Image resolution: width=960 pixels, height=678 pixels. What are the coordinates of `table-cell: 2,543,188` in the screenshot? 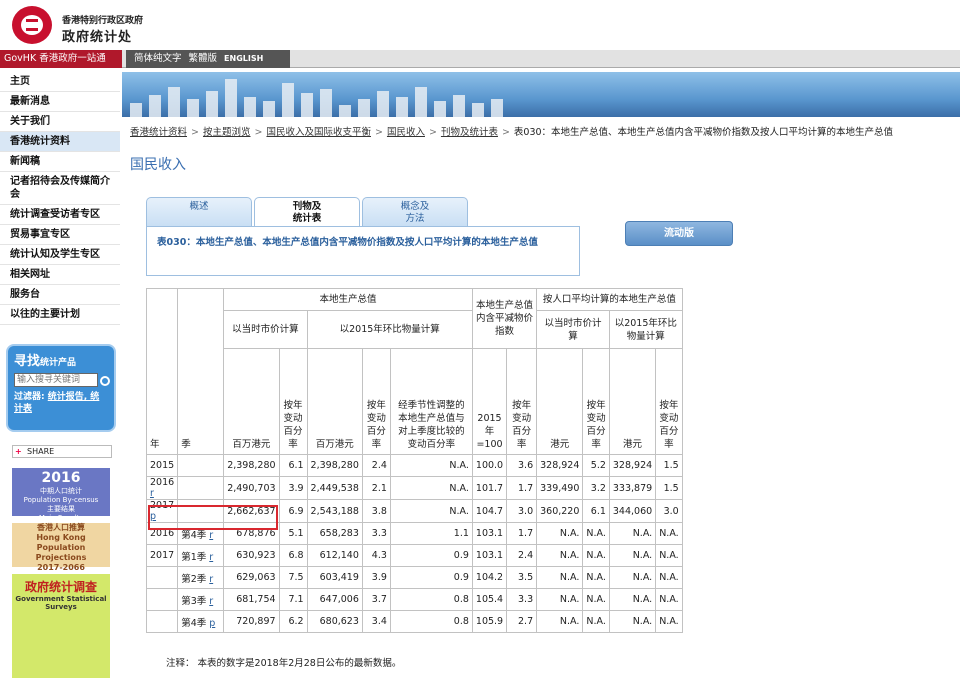 It's located at (334, 511).